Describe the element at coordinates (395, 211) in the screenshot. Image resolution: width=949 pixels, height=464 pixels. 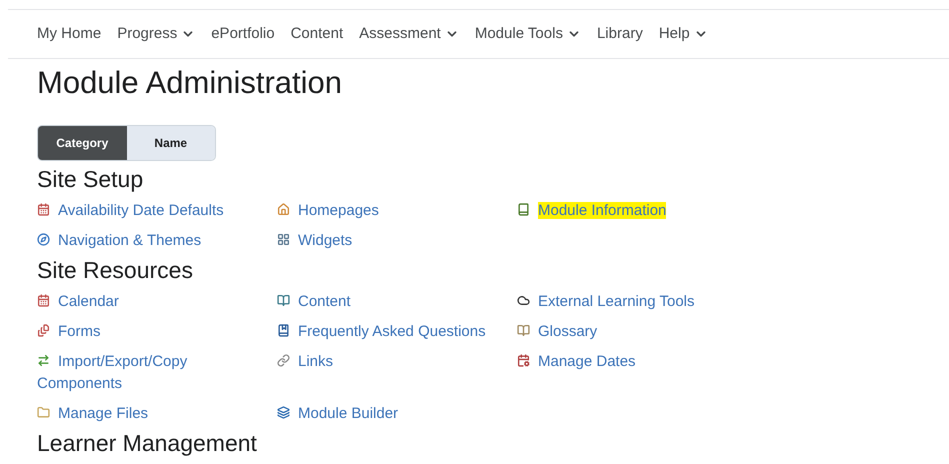
I see `tool-link: Homepages` at that location.